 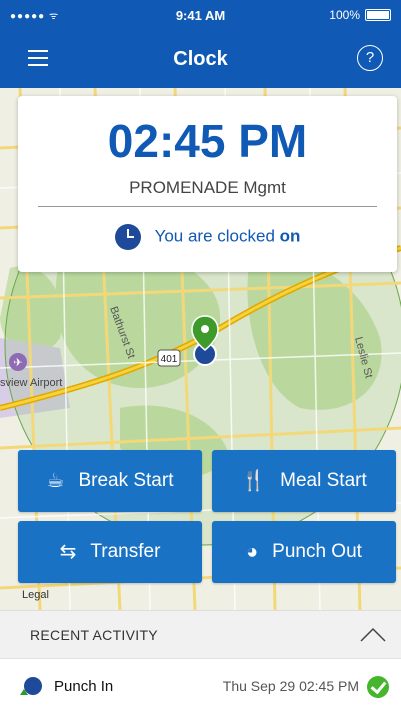 I want to click on clock-status-prefix: You are clocked, so click(x=214, y=236).